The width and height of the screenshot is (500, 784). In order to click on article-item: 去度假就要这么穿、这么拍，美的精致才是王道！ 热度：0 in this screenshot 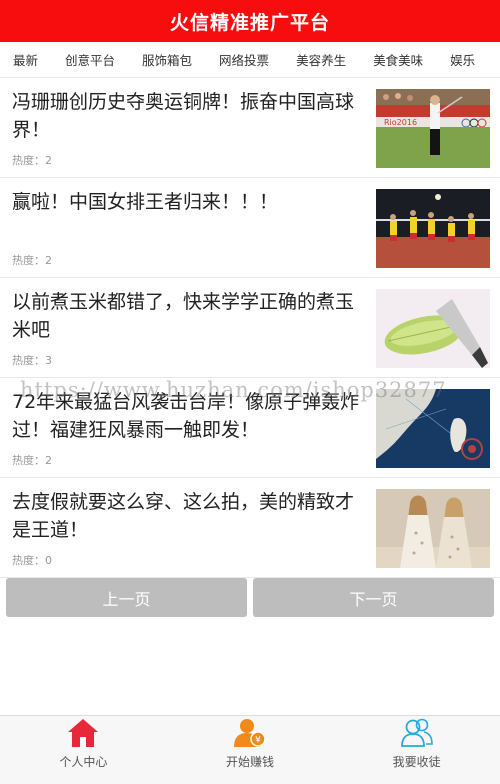, I will do `click(250, 528)`.